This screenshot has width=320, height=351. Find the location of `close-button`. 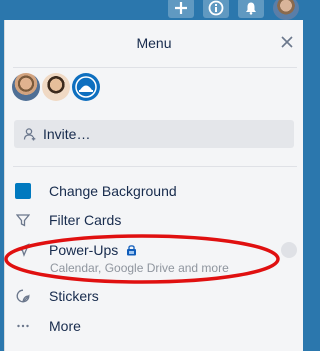

close-button is located at coordinates (287, 42).